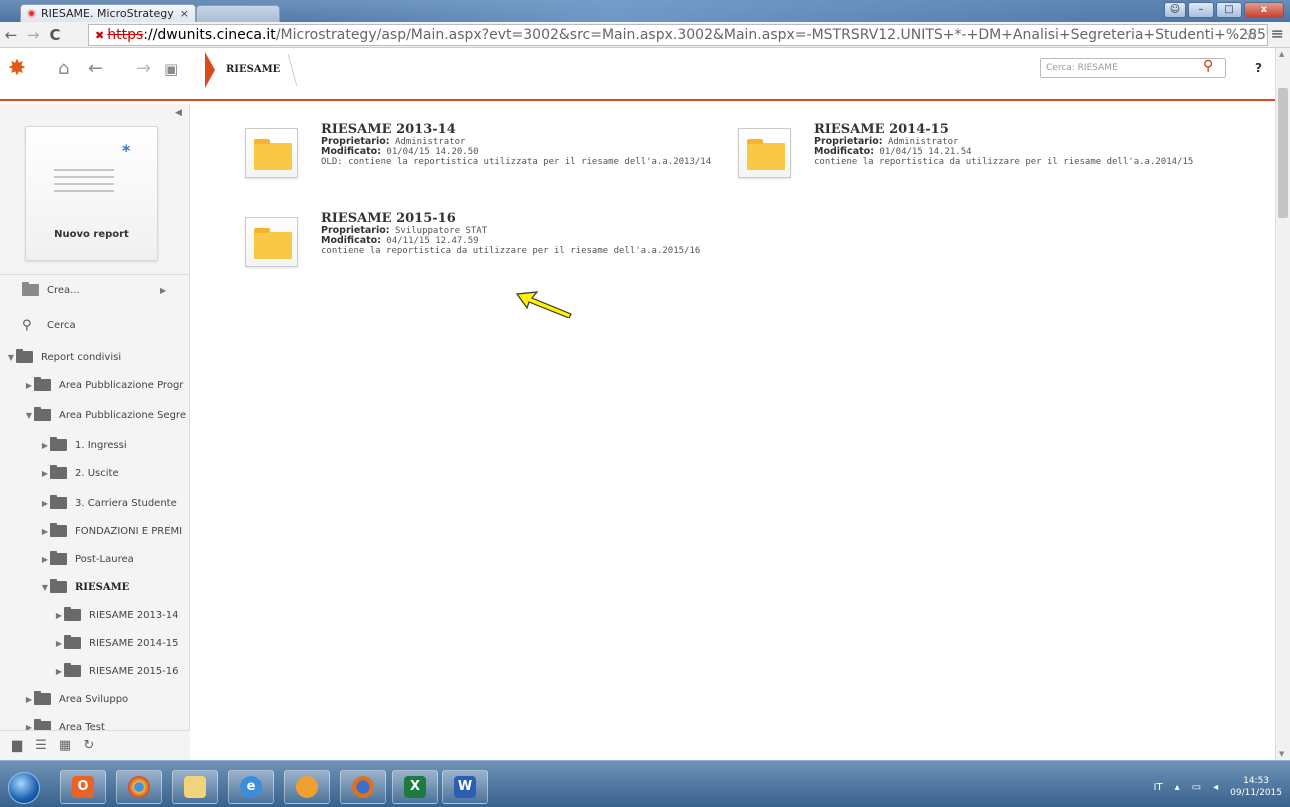  What do you see at coordinates (1281, 54) in the screenshot?
I see `scroll-up-icon: ▲` at bounding box center [1281, 54].